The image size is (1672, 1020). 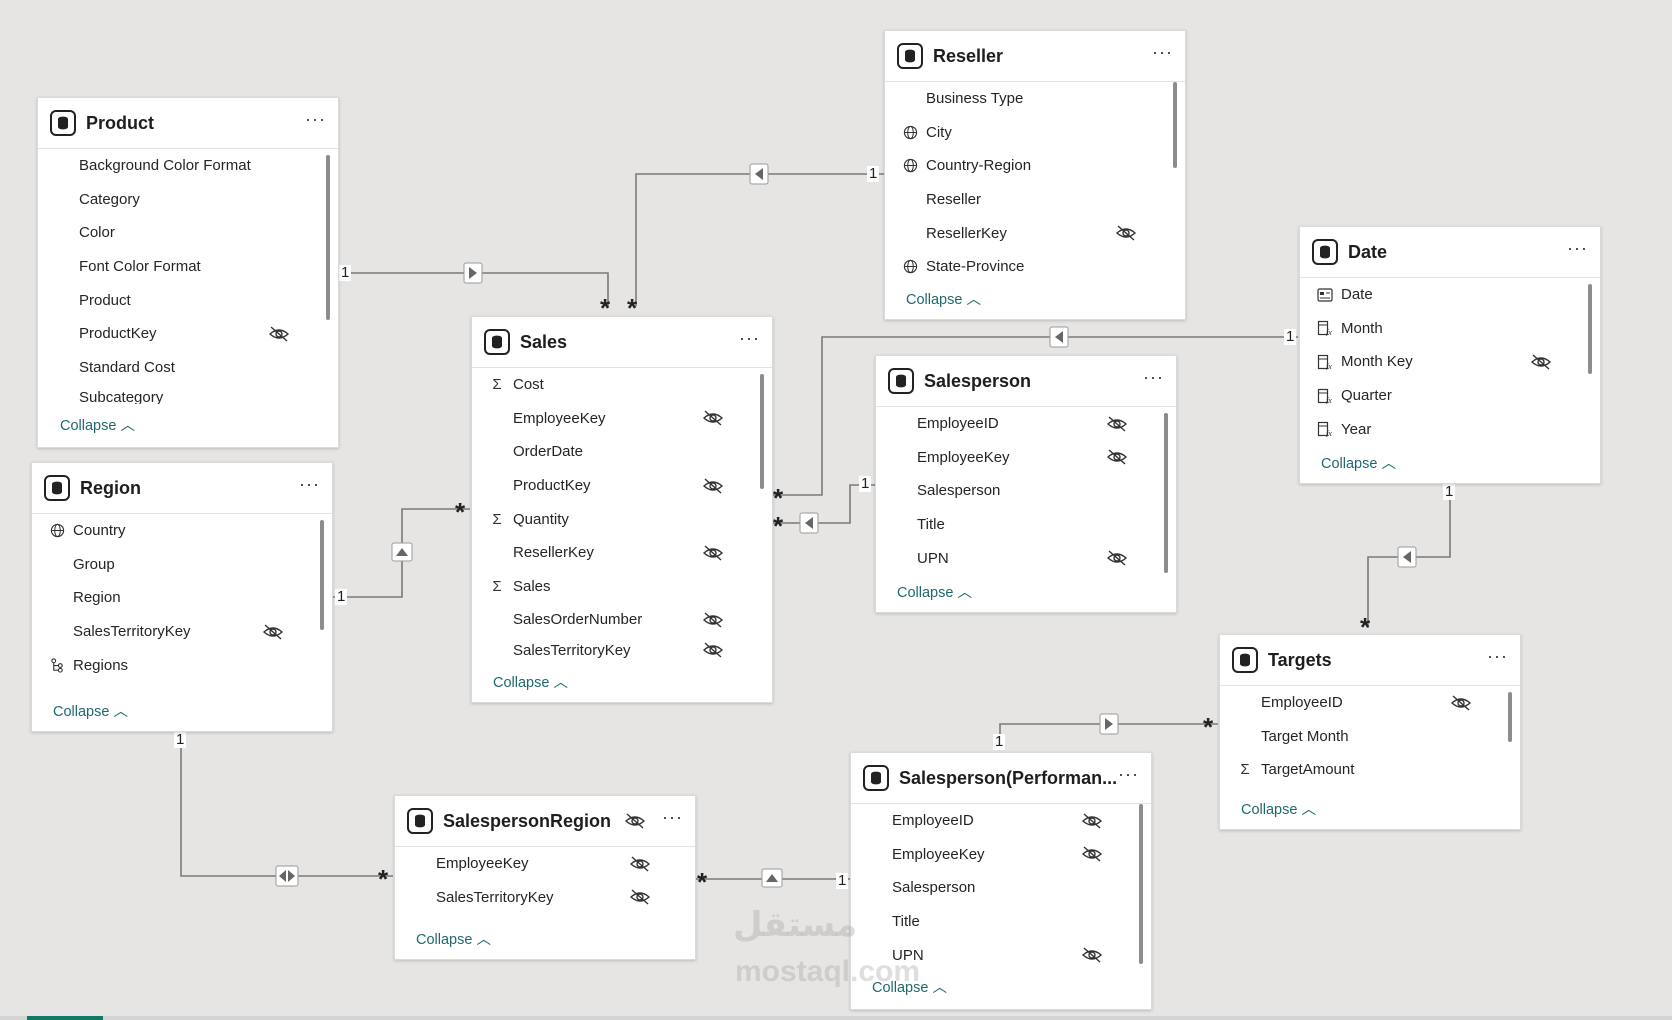 I want to click on field-row: fx Month Key, so click(x=1450, y=362).